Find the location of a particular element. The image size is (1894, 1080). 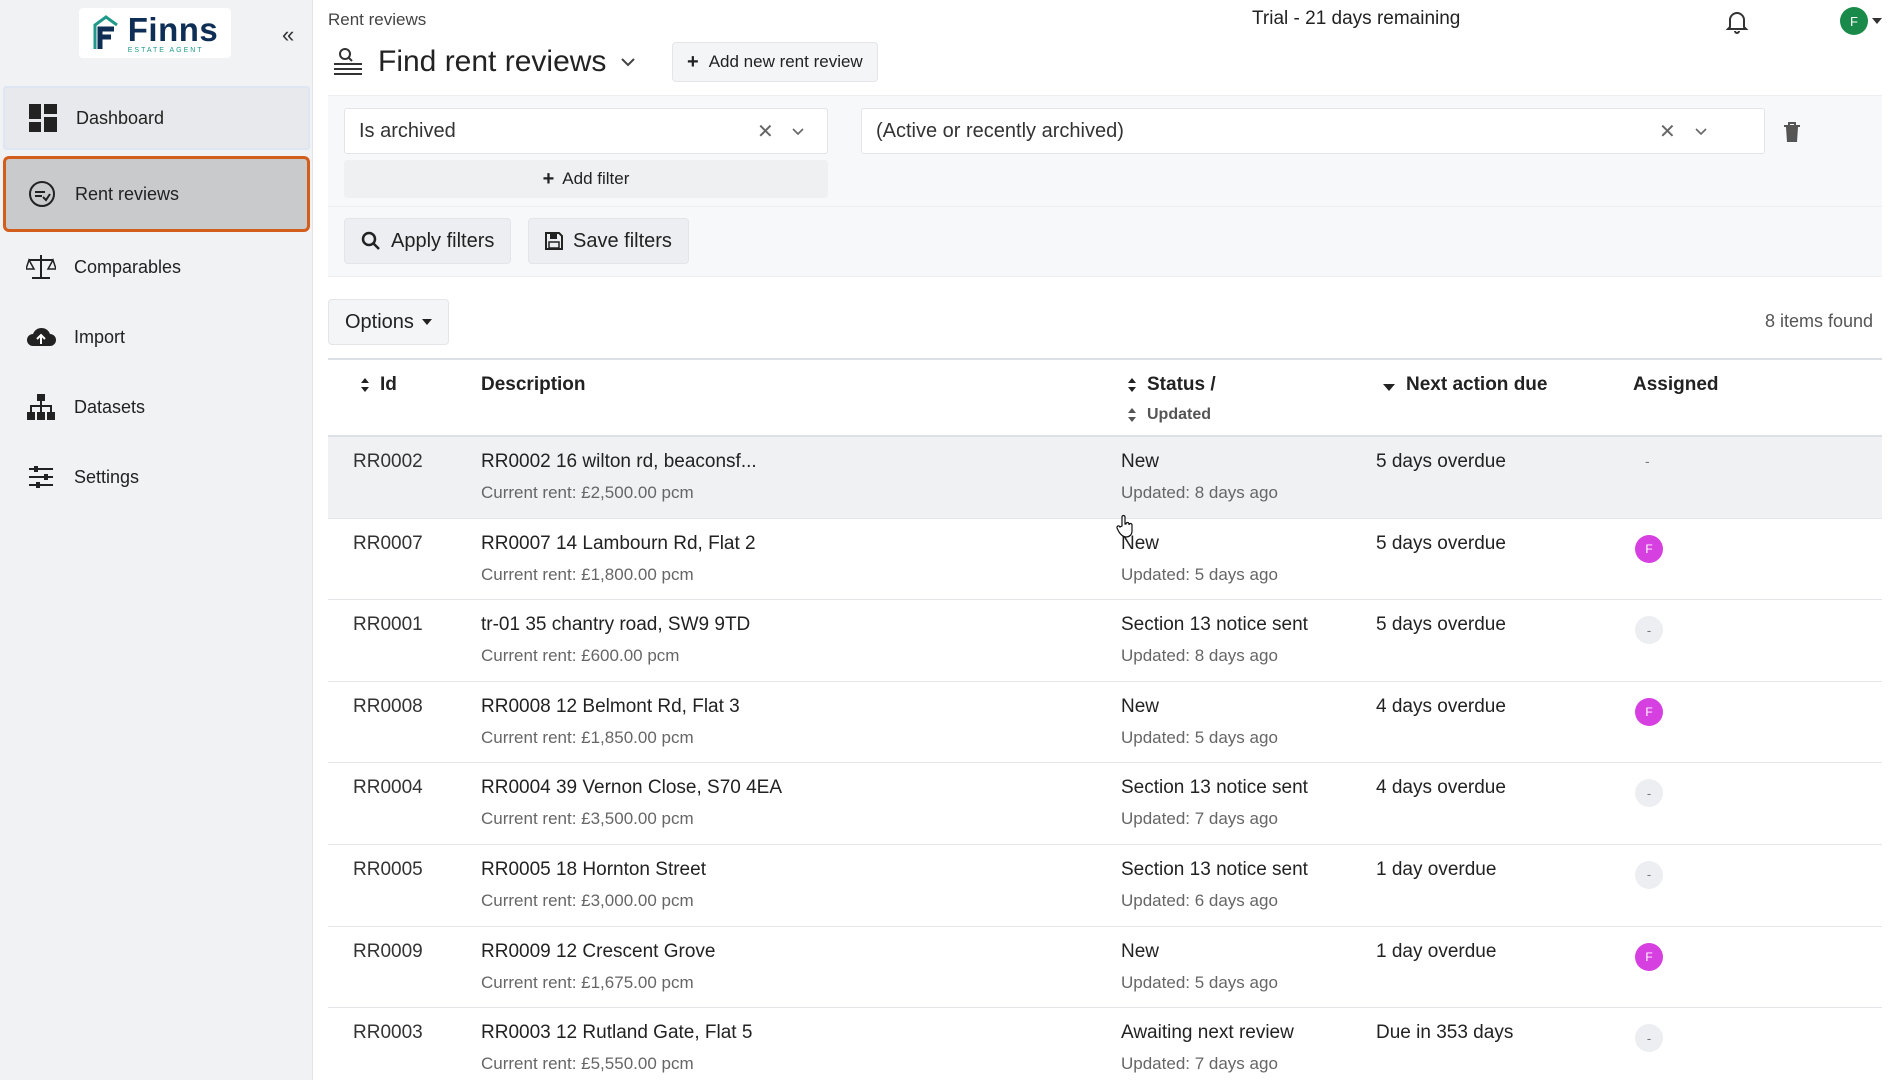

sidebar-item-settings: Settings is located at coordinates (156, 477).